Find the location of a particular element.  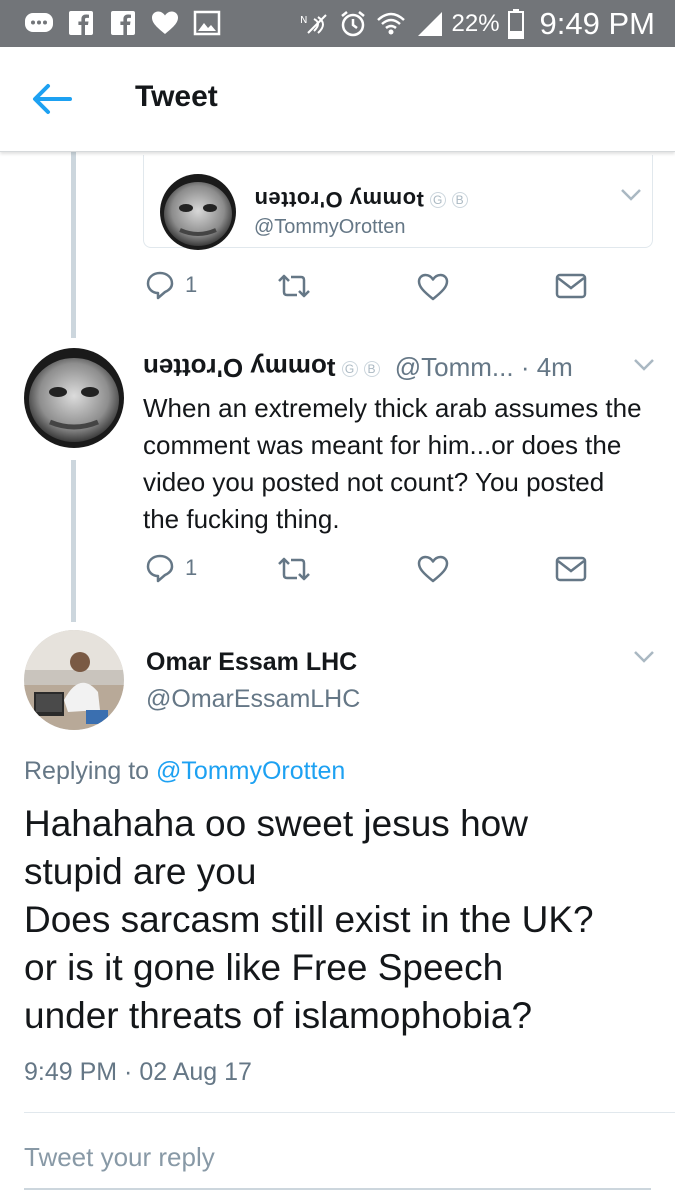

divider is located at coordinates (349, 1112).